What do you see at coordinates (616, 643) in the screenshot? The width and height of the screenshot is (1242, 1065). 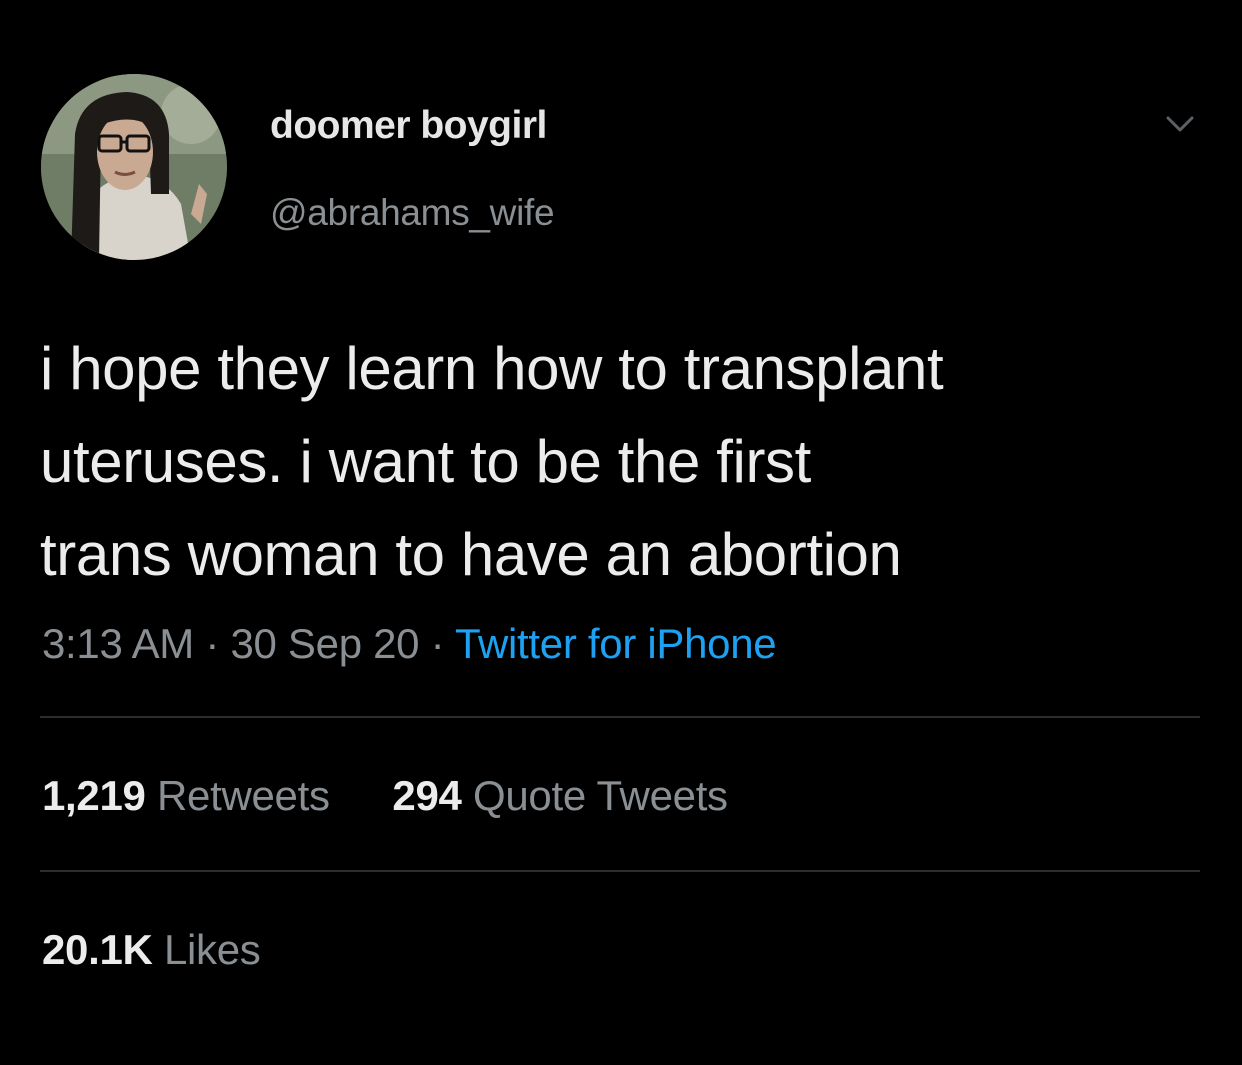 I see `tweet-source-link: Twitter for iPhone` at bounding box center [616, 643].